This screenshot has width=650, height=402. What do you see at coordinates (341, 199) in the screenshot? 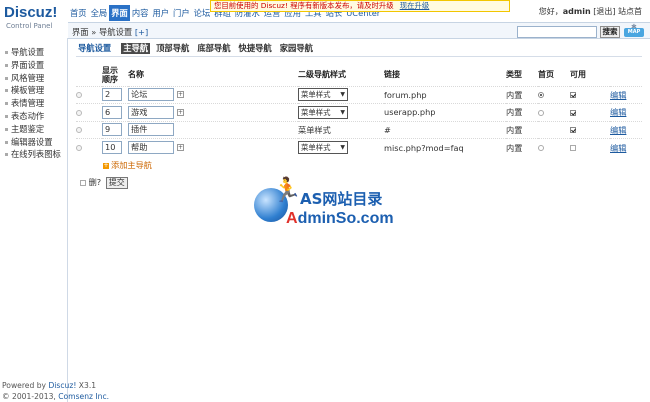
I see `watermark-line1: AS网站目录` at bounding box center [341, 199].